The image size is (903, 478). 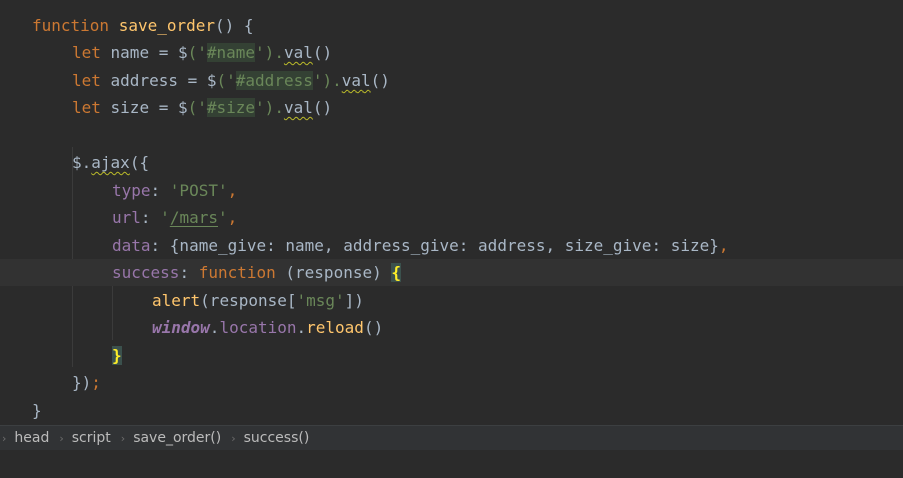 What do you see at coordinates (320, 300) in the screenshot?
I see `string-literal: 'msg'` at bounding box center [320, 300].